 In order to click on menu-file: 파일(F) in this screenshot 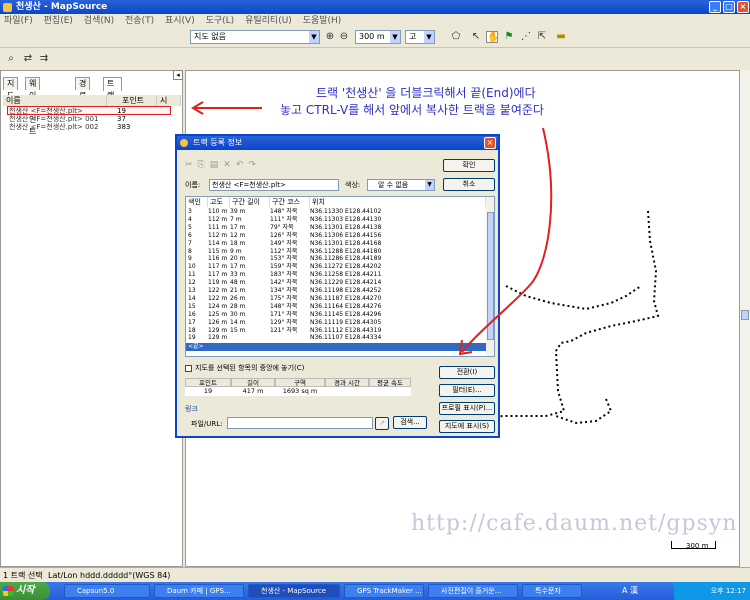, I will do `click(18, 21)`.